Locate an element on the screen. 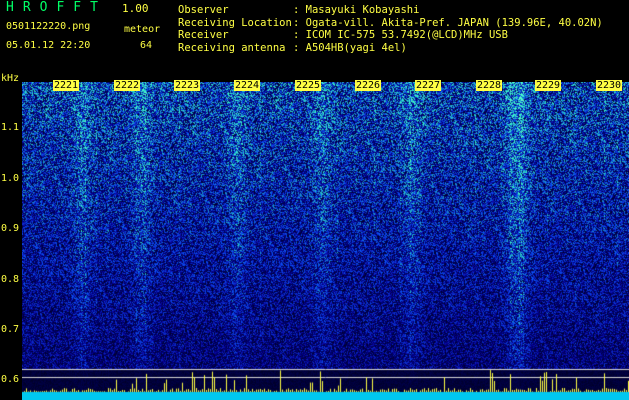  meteor-count: 64 is located at coordinates (146, 45).